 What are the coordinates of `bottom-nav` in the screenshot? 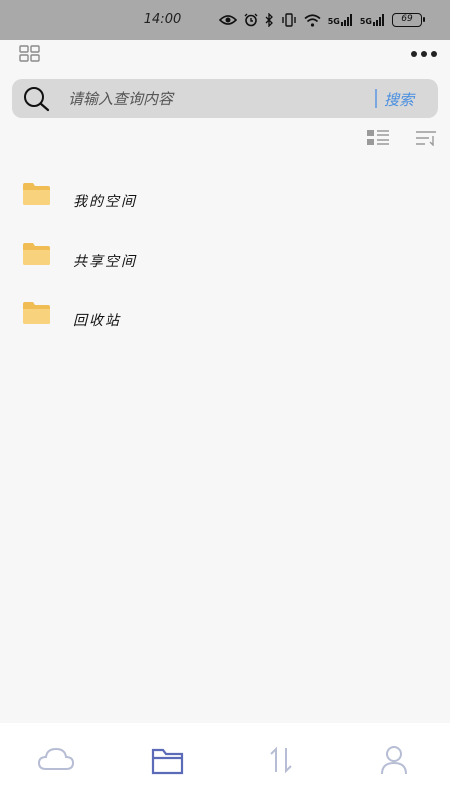 It's located at (225, 761).